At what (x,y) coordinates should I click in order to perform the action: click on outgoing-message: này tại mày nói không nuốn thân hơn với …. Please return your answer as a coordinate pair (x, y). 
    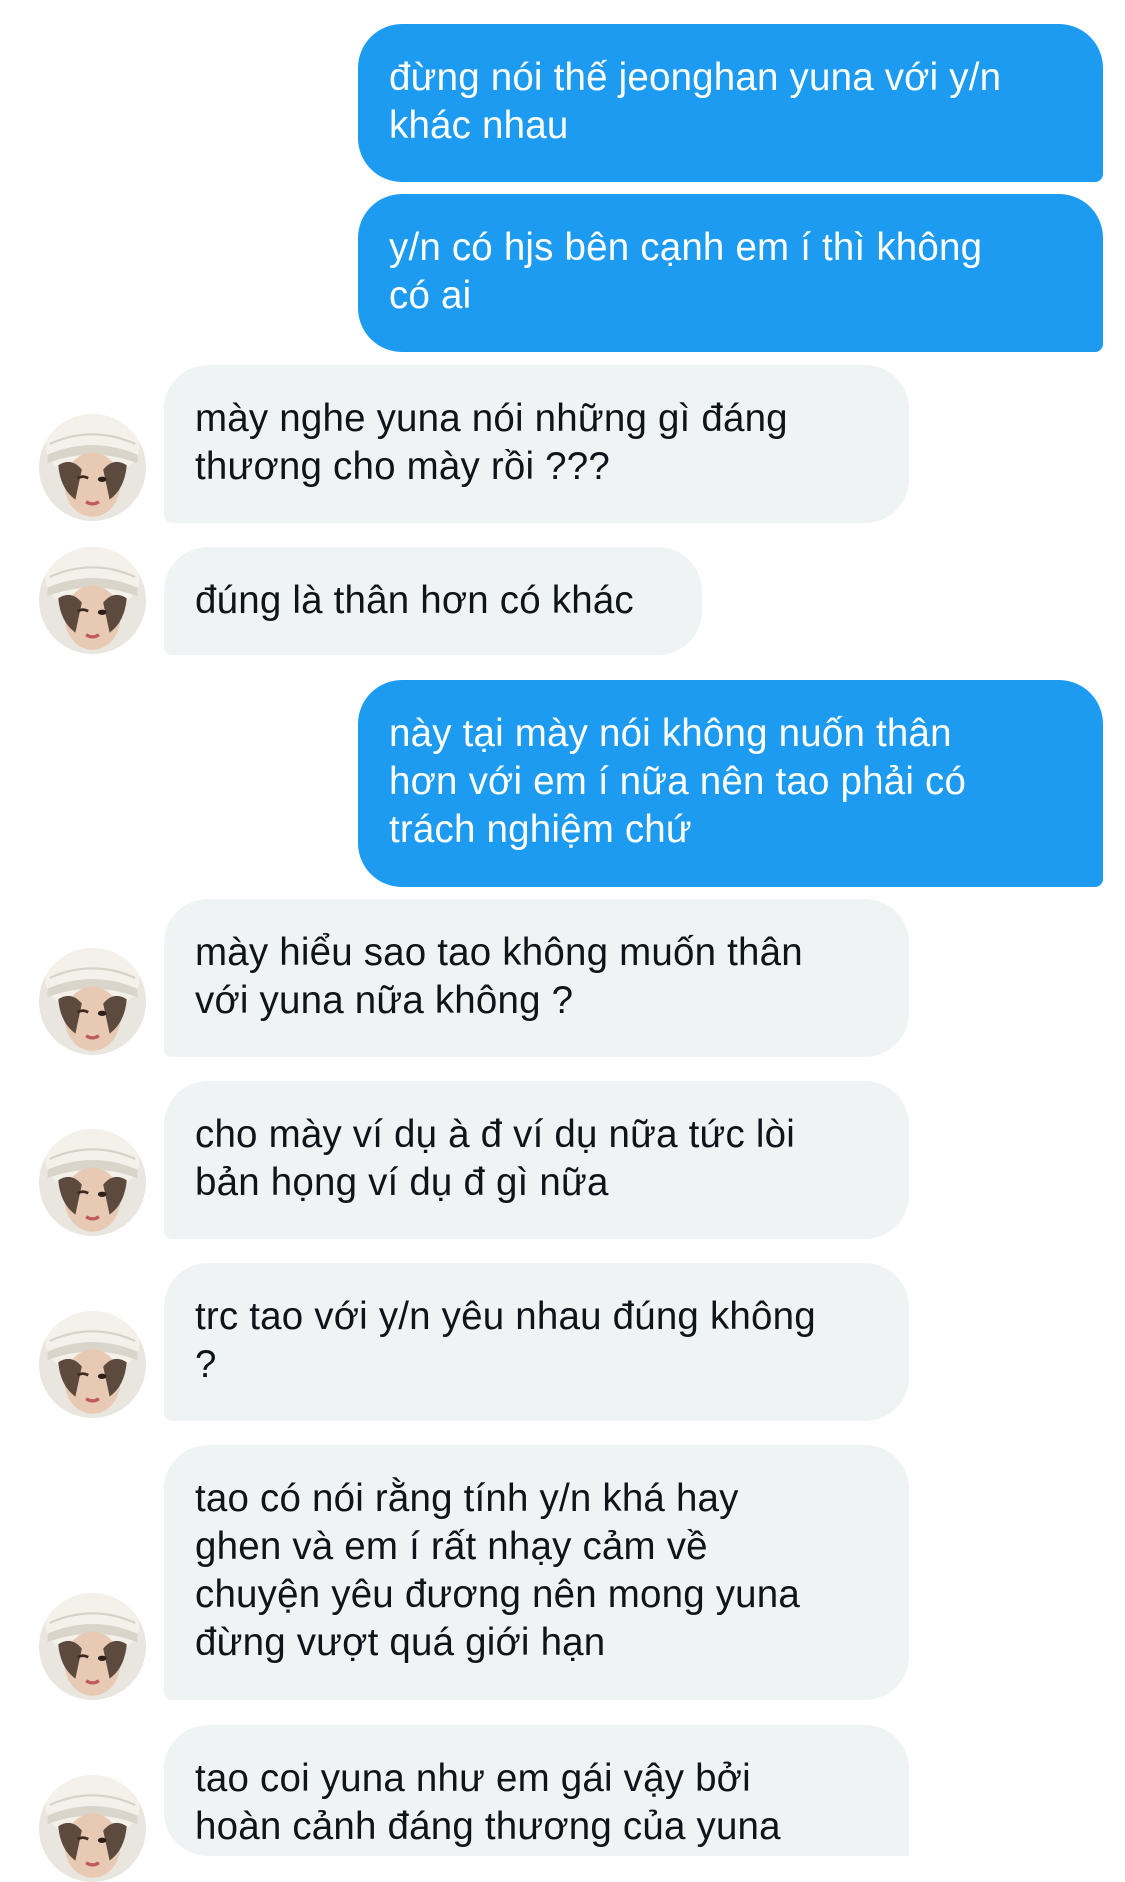
    Looking at the image, I should click on (730, 783).